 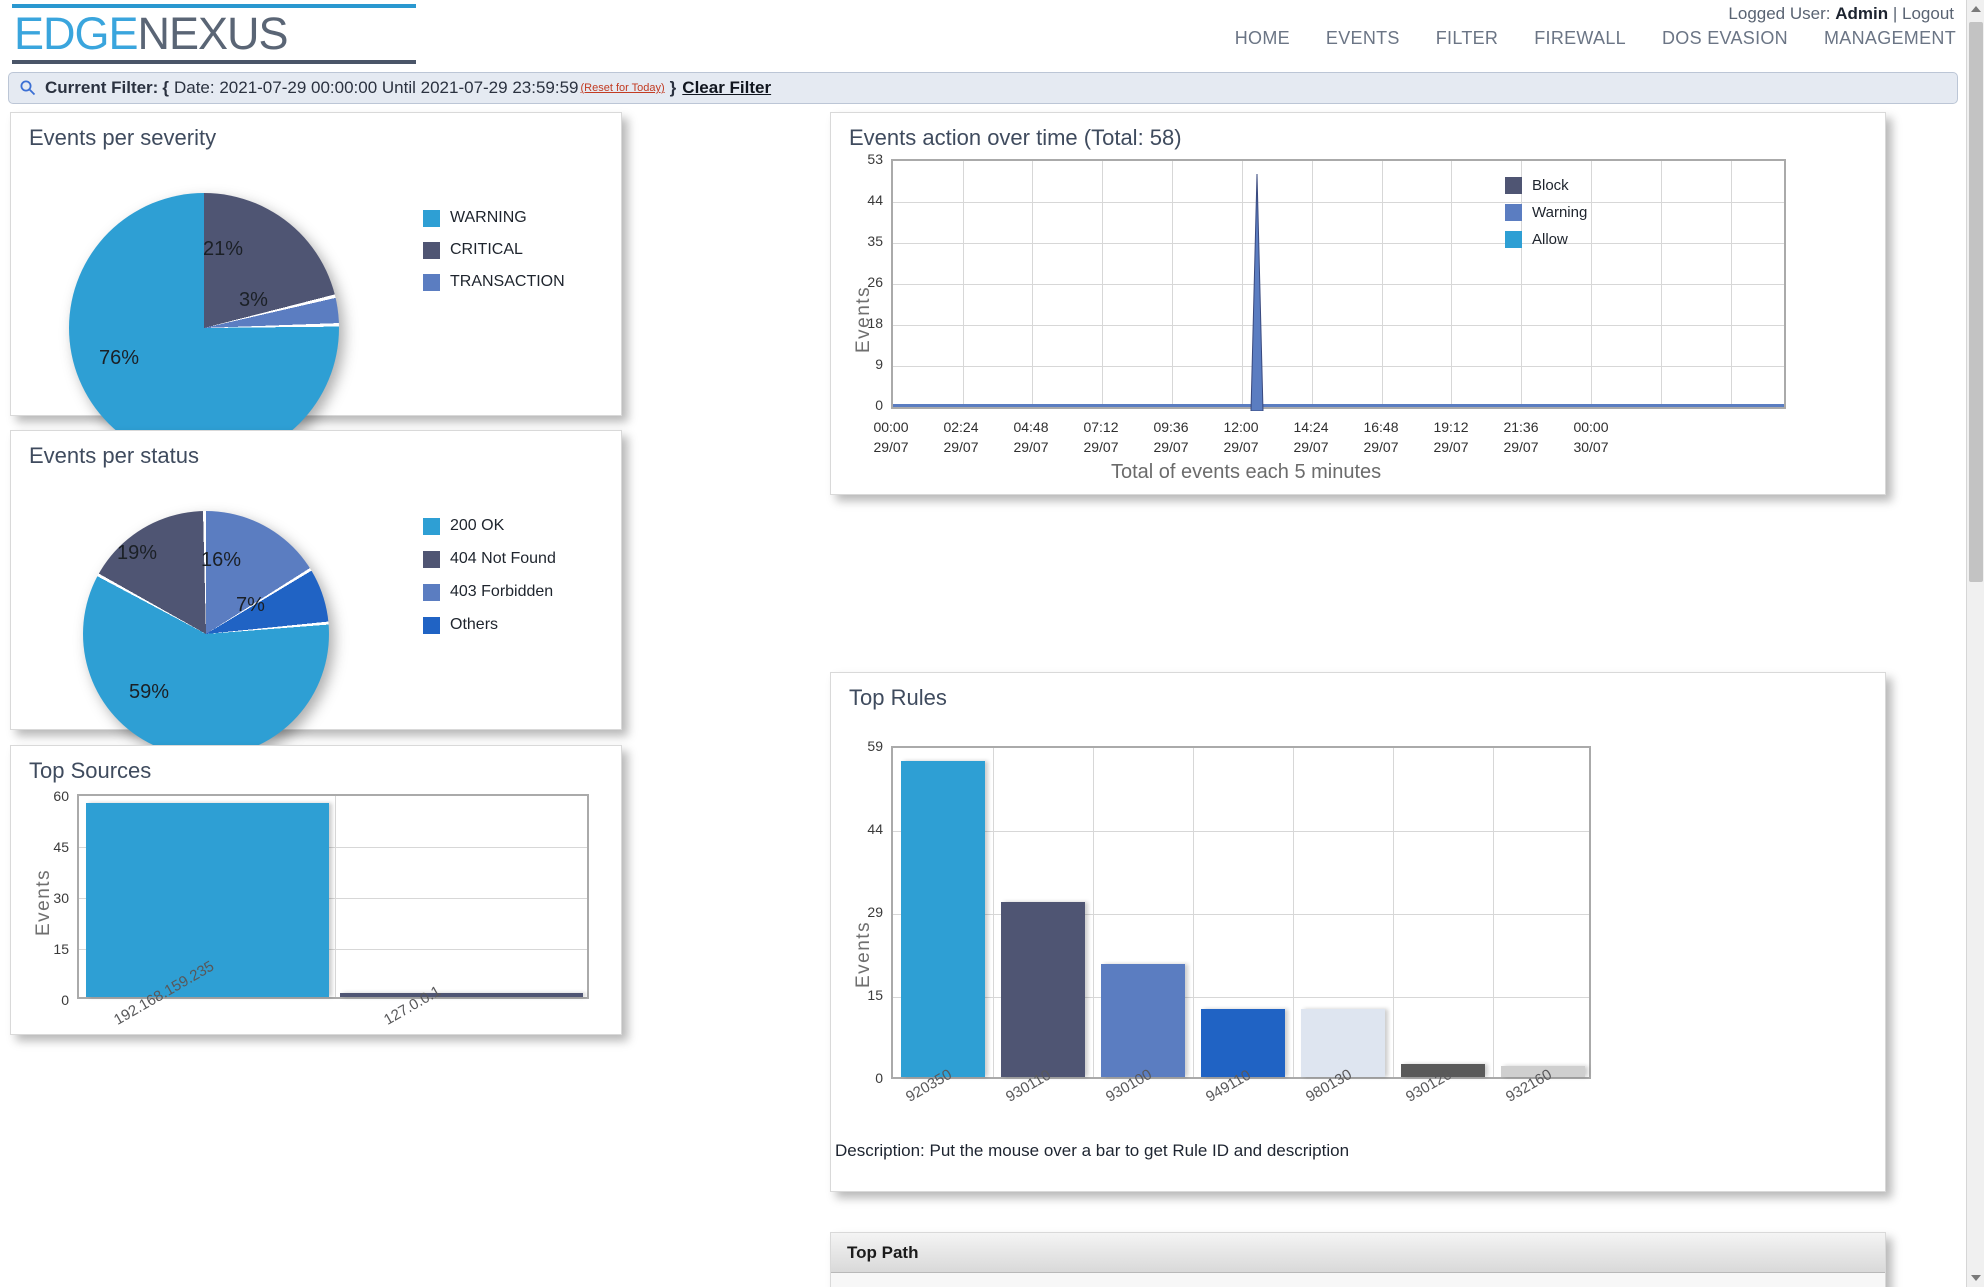 I want to click on panel-title-sources: Top Sources, so click(x=90, y=770).